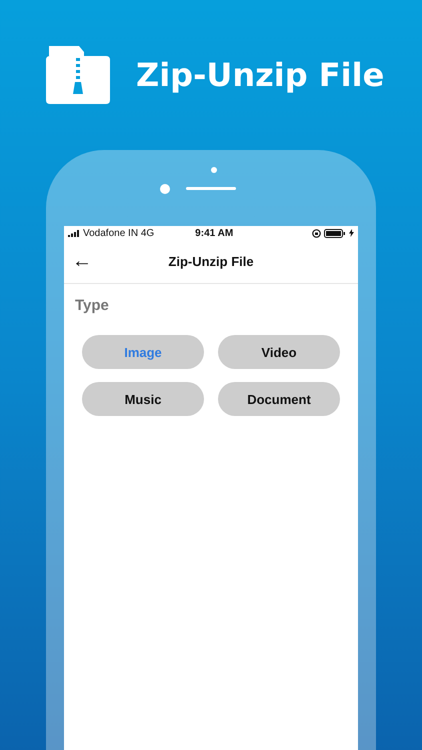 Image resolution: width=422 pixels, height=750 pixels. I want to click on type-chip: Video, so click(279, 352).